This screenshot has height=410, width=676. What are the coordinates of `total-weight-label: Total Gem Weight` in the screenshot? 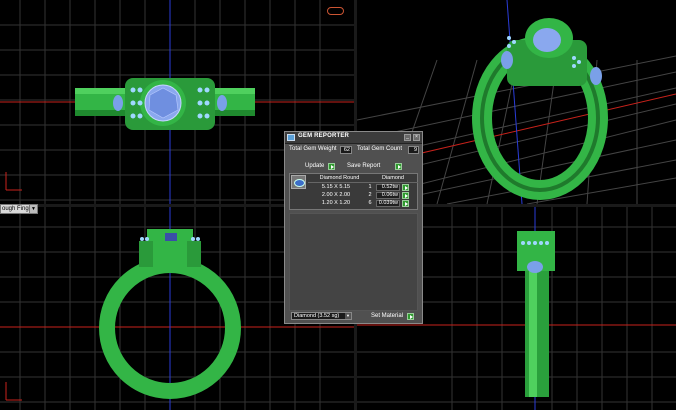 It's located at (313, 149).